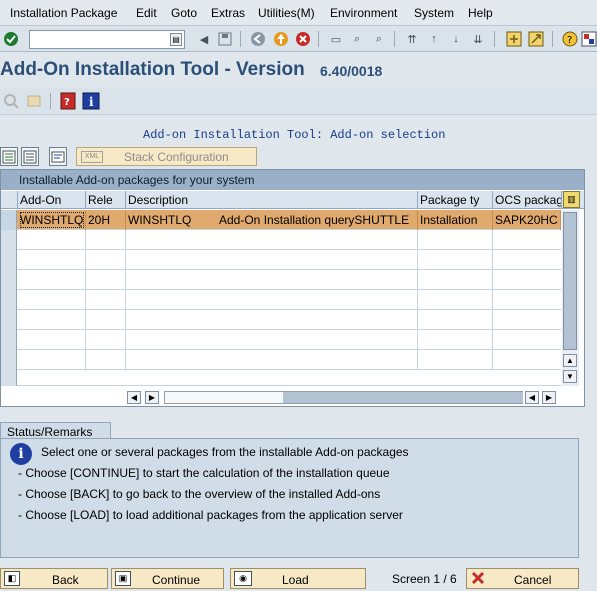 Image resolution: width=597 pixels, height=591 pixels. What do you see at coordinates (549, 397) in the screenshot?
I see `scroll-right-icon: ▶` at bounding box center [549, 397].